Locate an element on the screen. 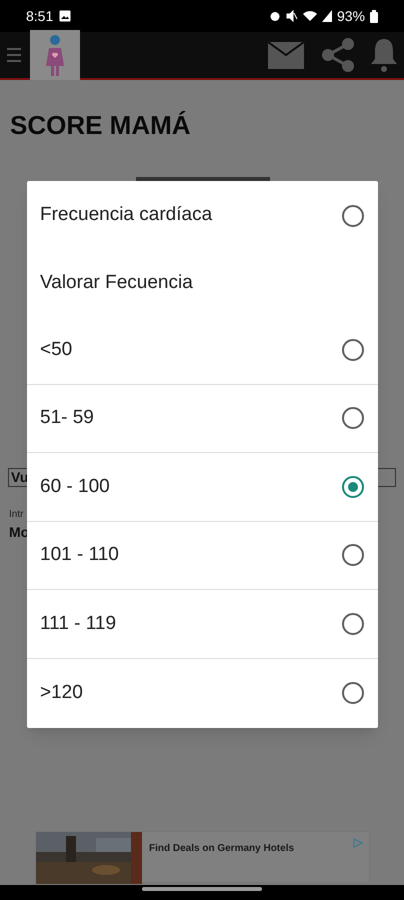 This screenshot has width=404, height=900. battery-icon is located at coordinates (374, 16).